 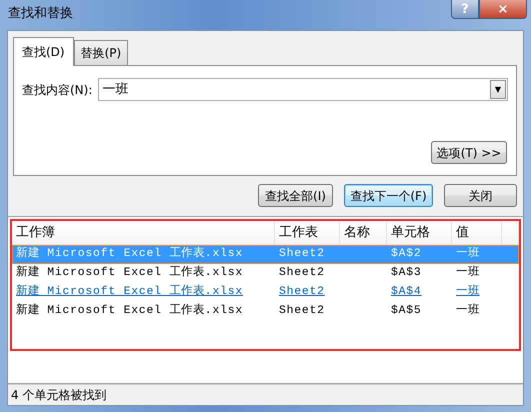 I want to click on column-header, so click(x=510, y=233).